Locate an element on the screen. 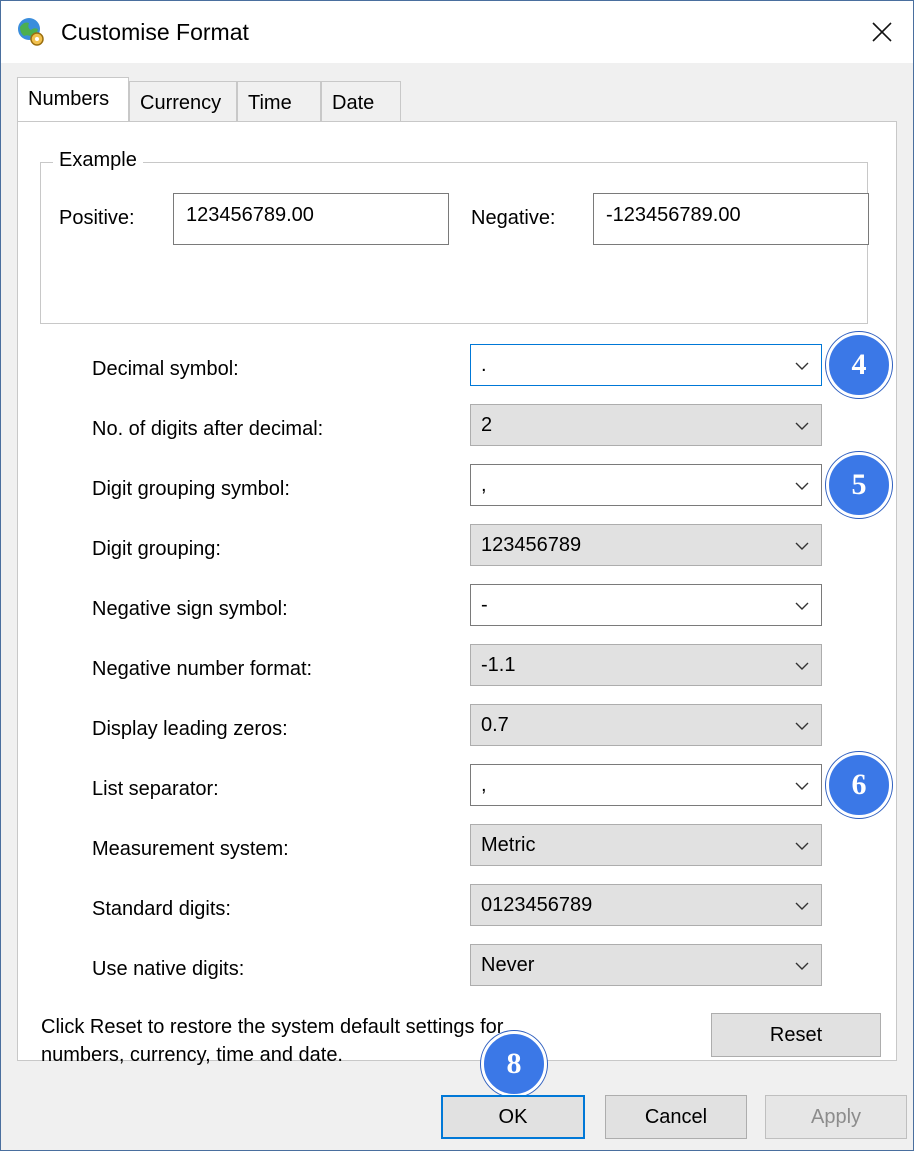 The width and height of the screenshot is (914, 1151). native-digits-label: Use native digits: is located at coordinates (168, 969).